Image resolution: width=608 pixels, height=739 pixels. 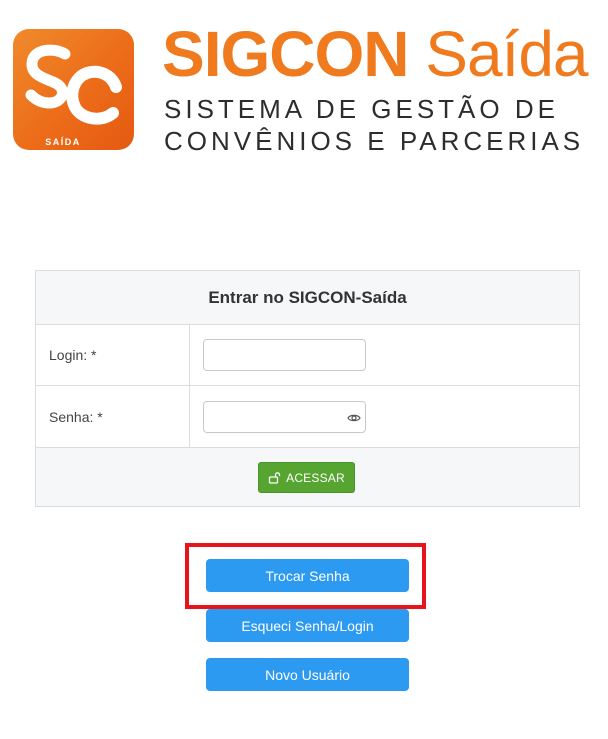 I want to click on acessar-label: ACESSAR, so click(x=315, y=477).